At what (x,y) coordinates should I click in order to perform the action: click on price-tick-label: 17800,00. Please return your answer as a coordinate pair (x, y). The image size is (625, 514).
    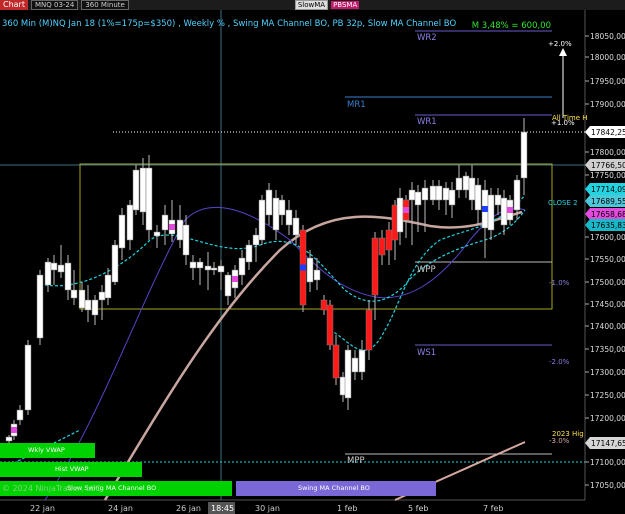
    Looking at the image, I should click on (607, 152).